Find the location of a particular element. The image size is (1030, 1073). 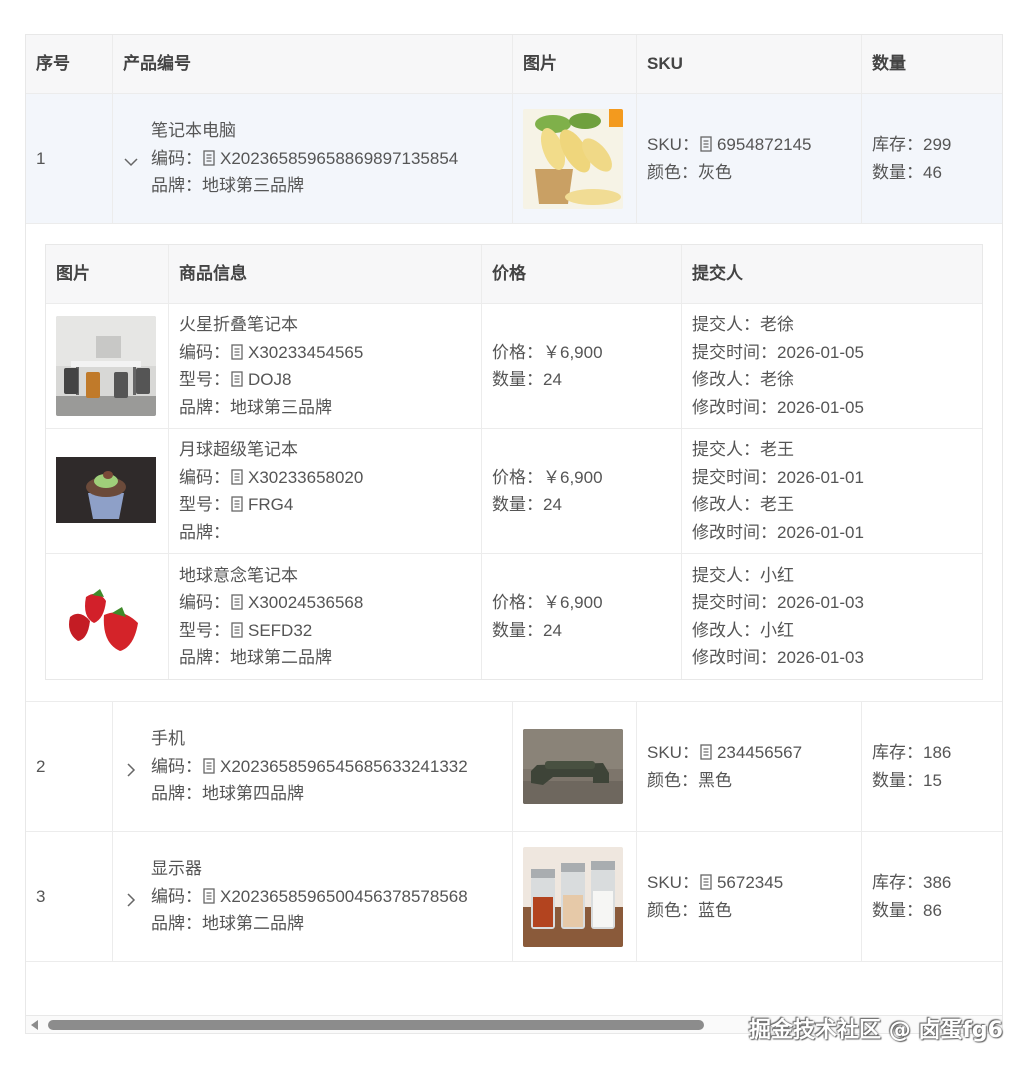

product-brand: 品牌：地球第四品牌 is located at coordinates (227, 794).